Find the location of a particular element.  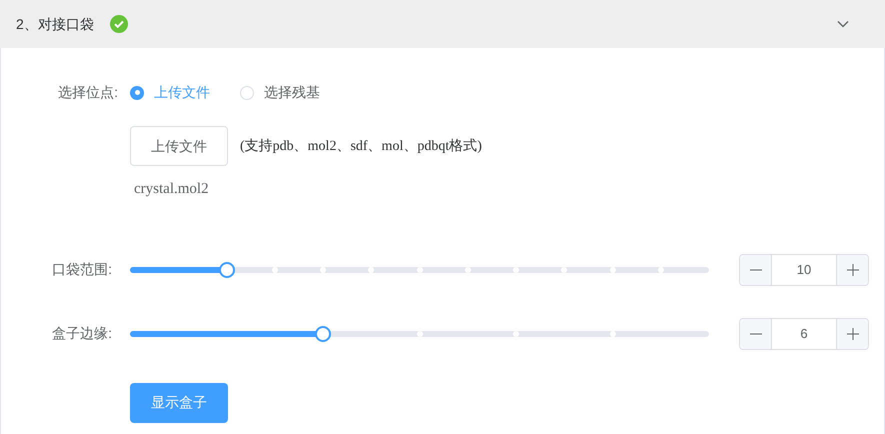

number-stepper: 10 is located at coordinates (804, 270).